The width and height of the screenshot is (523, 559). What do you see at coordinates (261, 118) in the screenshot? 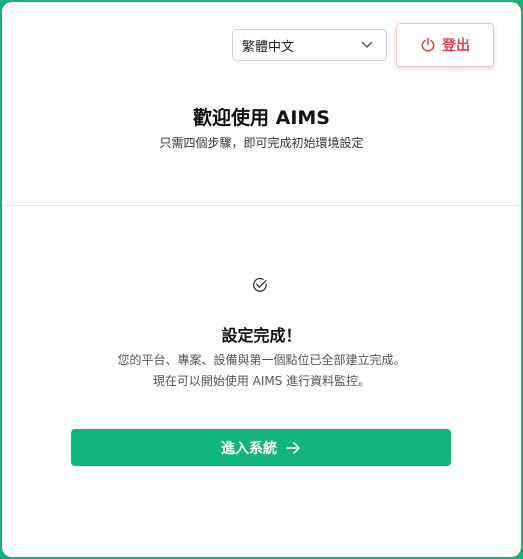
I see `page-title: 歡迎使用 AIMS` at bounding box center [261, 118].